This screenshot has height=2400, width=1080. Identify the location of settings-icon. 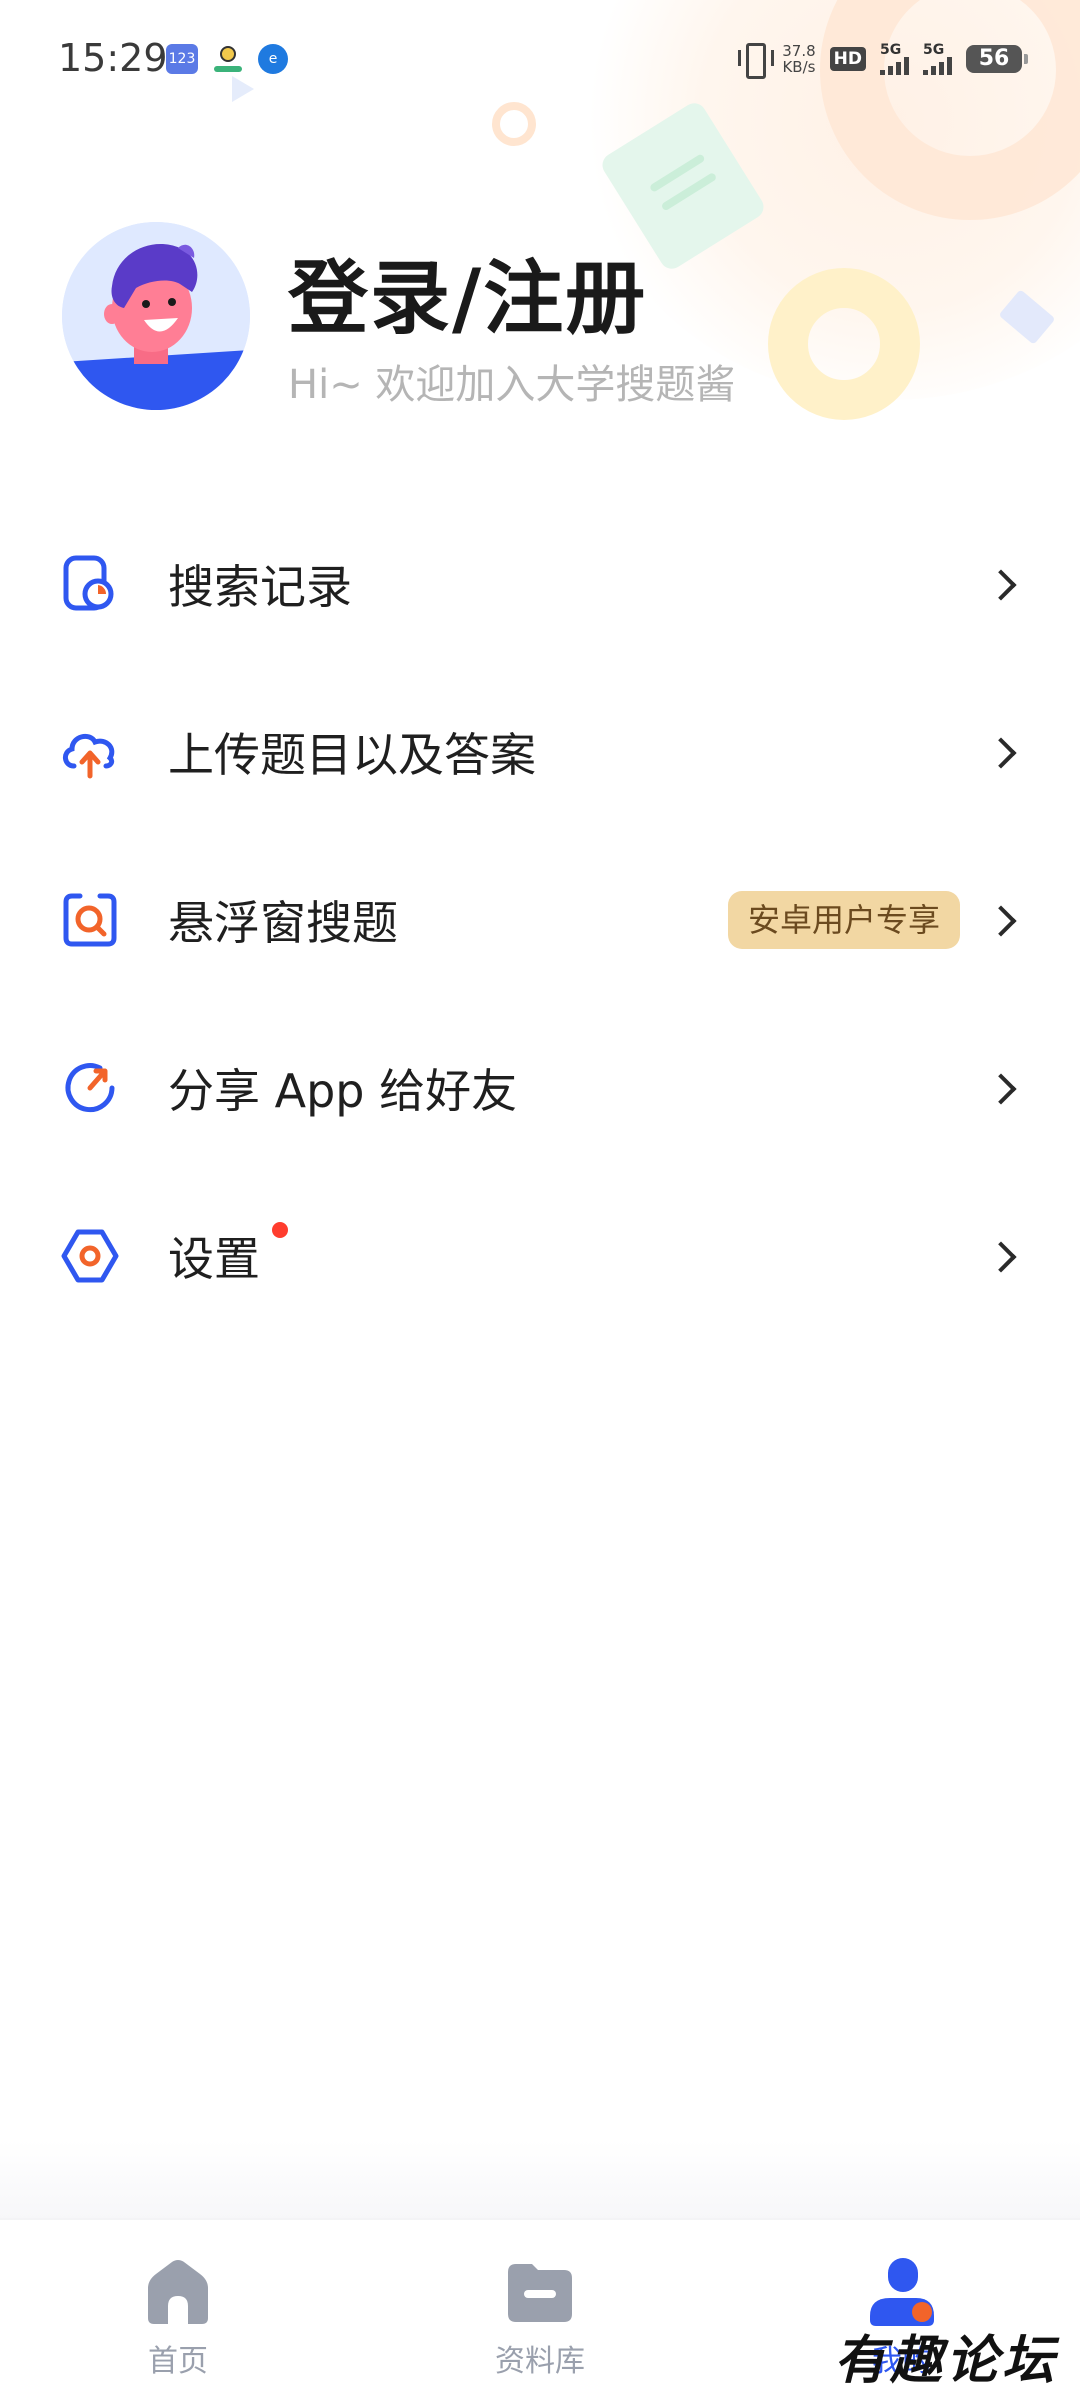
(90, 1256).